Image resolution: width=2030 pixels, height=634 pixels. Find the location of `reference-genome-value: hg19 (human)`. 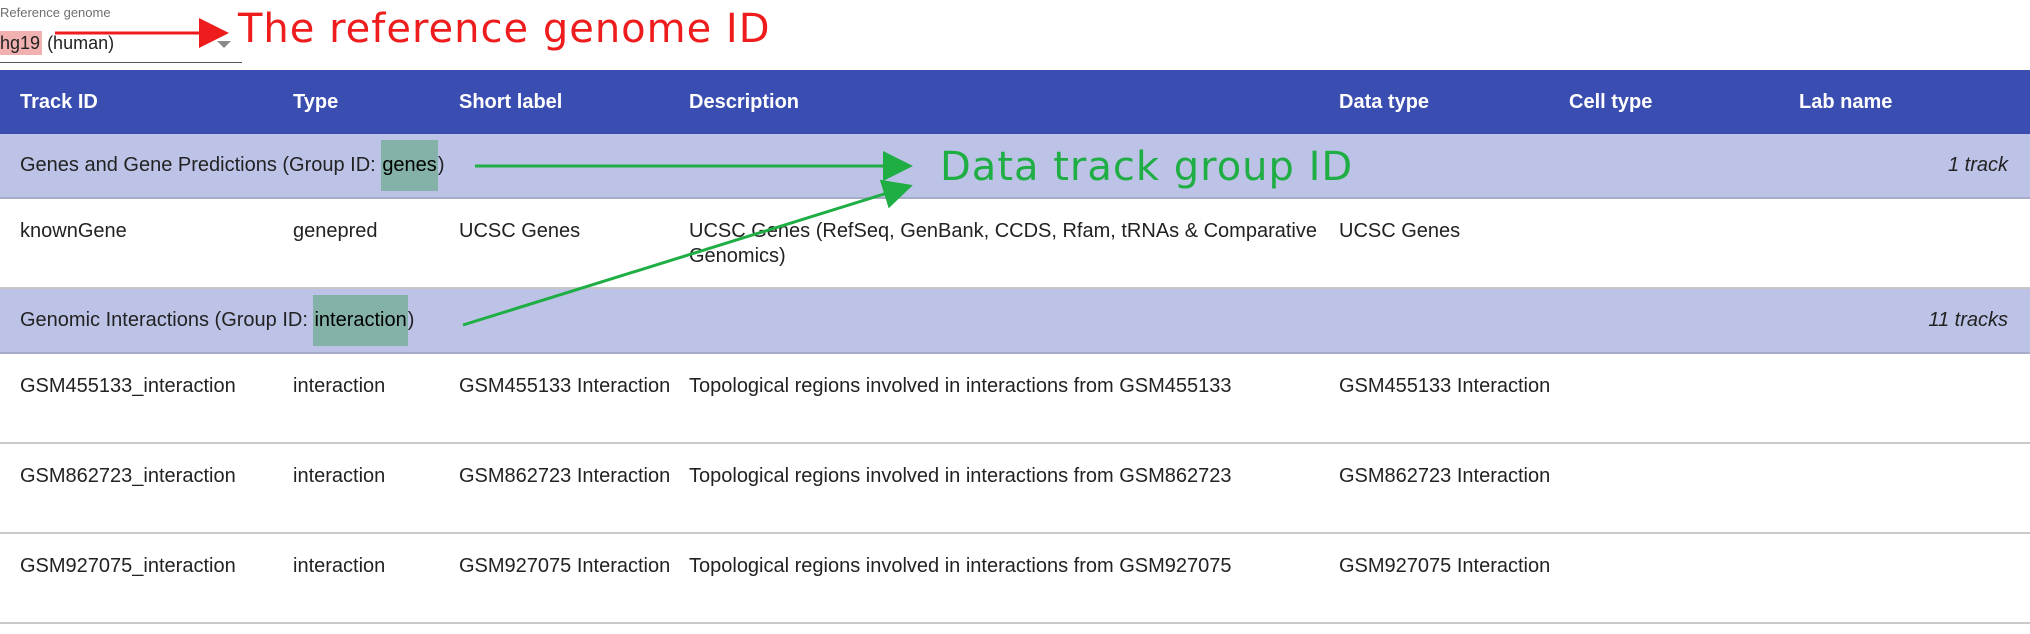

reference-genome-value: hg19 (human) is located at coordinates (57, 43).